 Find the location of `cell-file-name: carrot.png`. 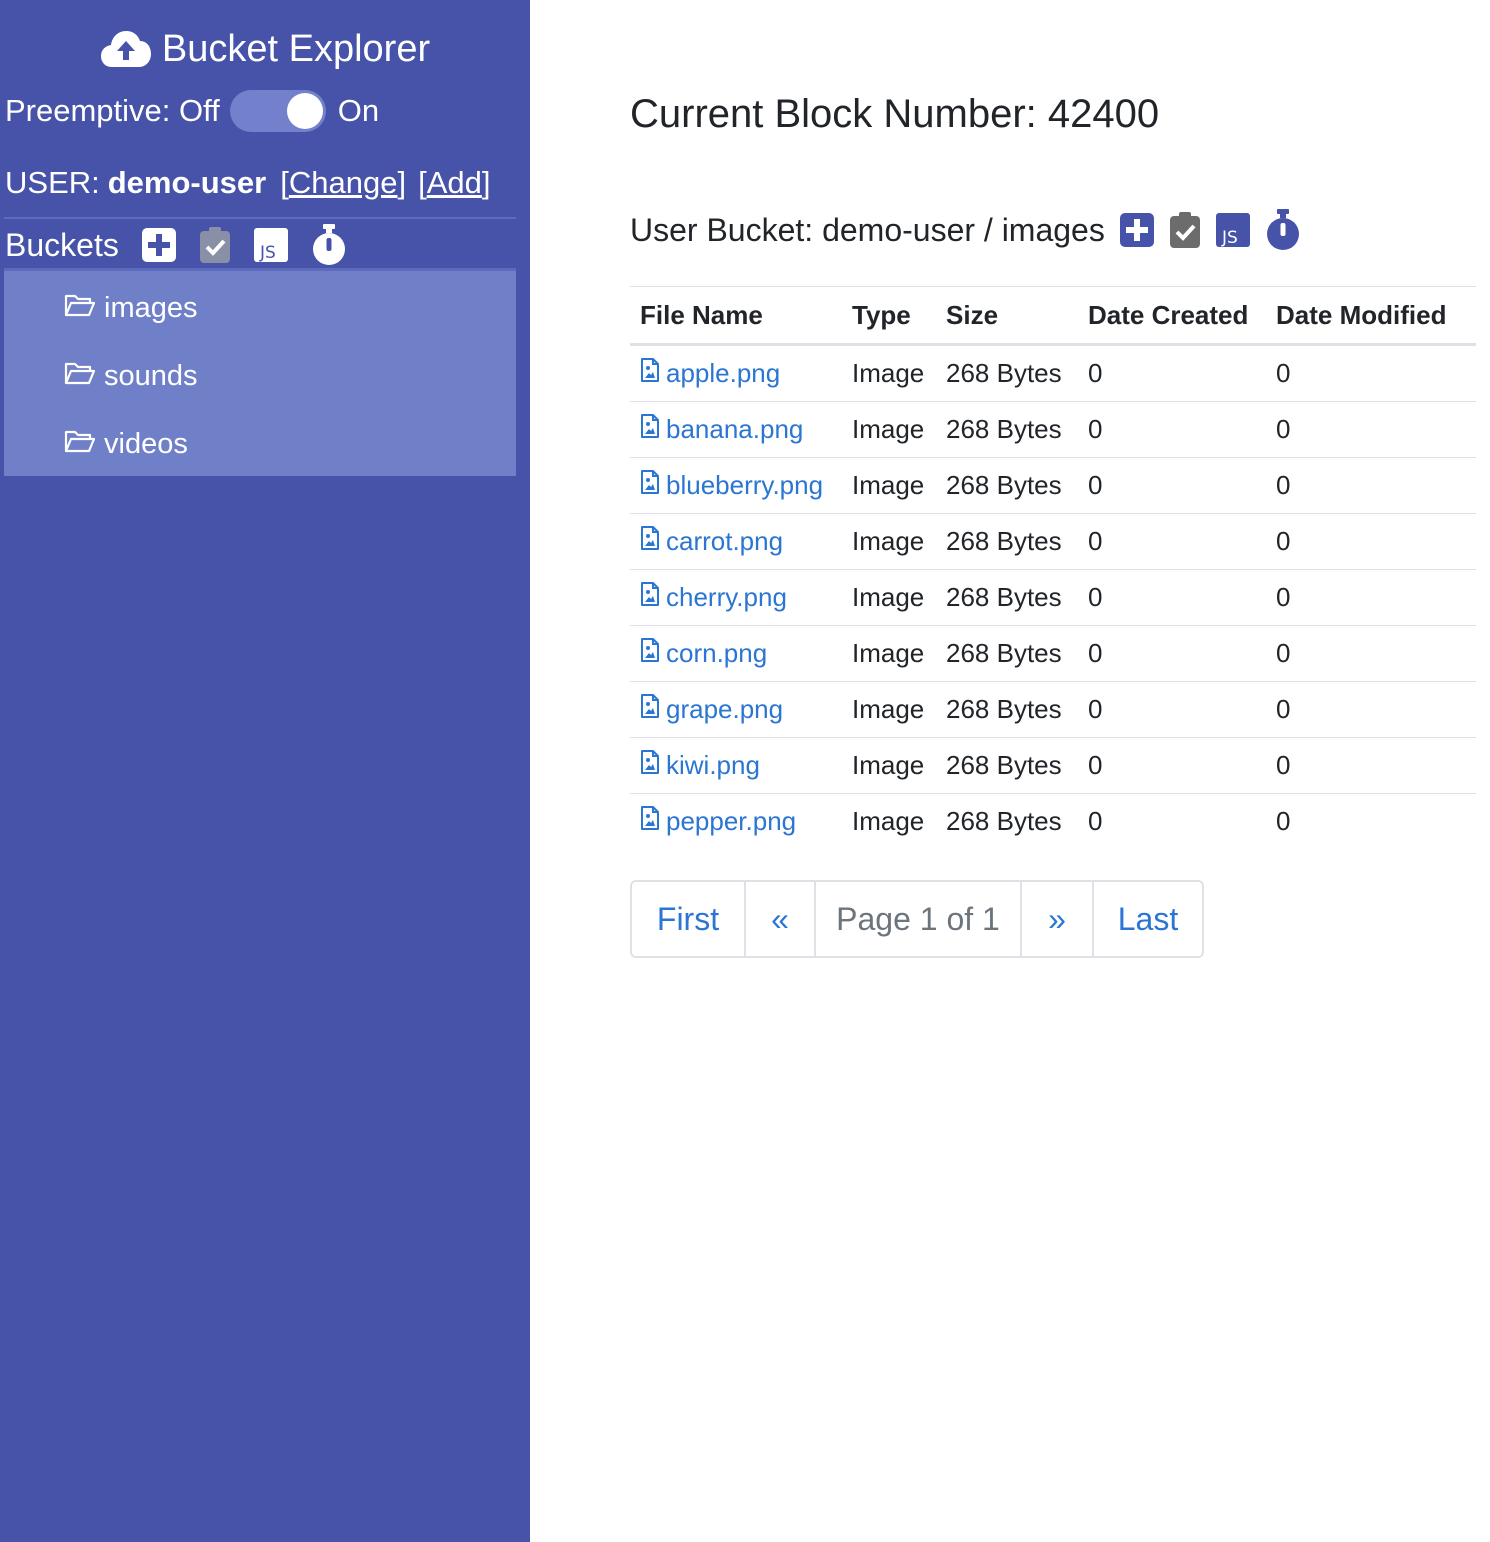

cell-file-name: carrot.png is located at coordinates (736, 541).